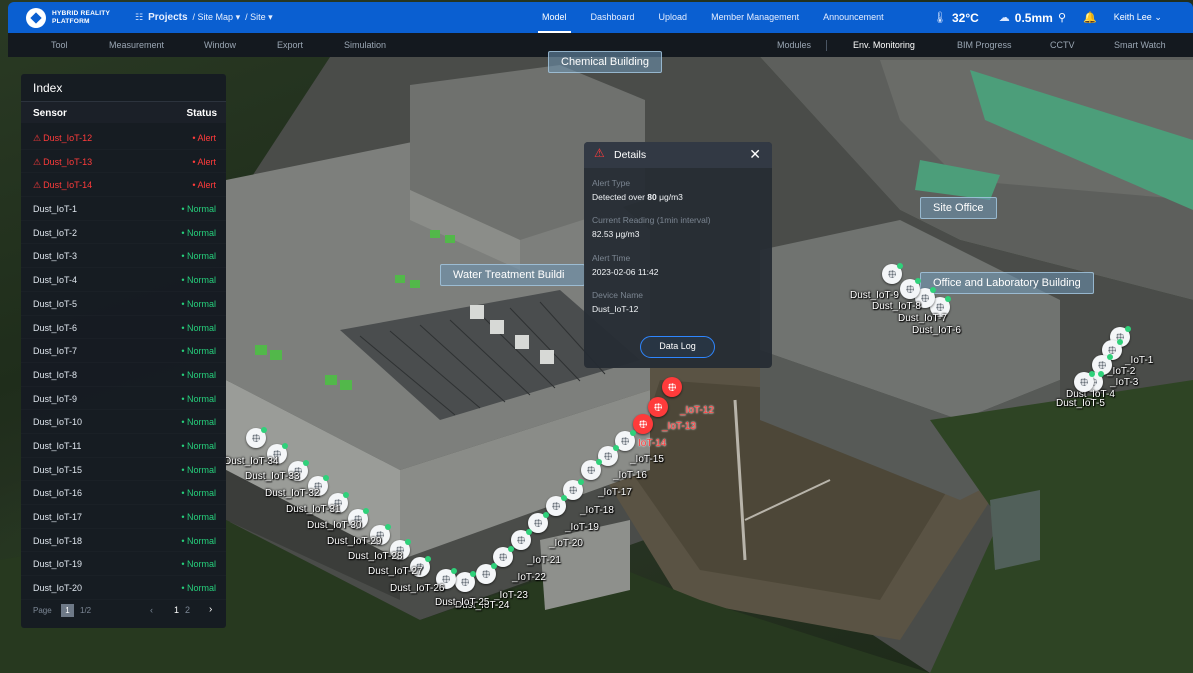 This screenshot has width=1193, height=673. What do you see at coordinates (123, 280) in the screenshot?
I see `sensor-row: Dust_IoT-4 • Normal` at bounding box center [123, 280].